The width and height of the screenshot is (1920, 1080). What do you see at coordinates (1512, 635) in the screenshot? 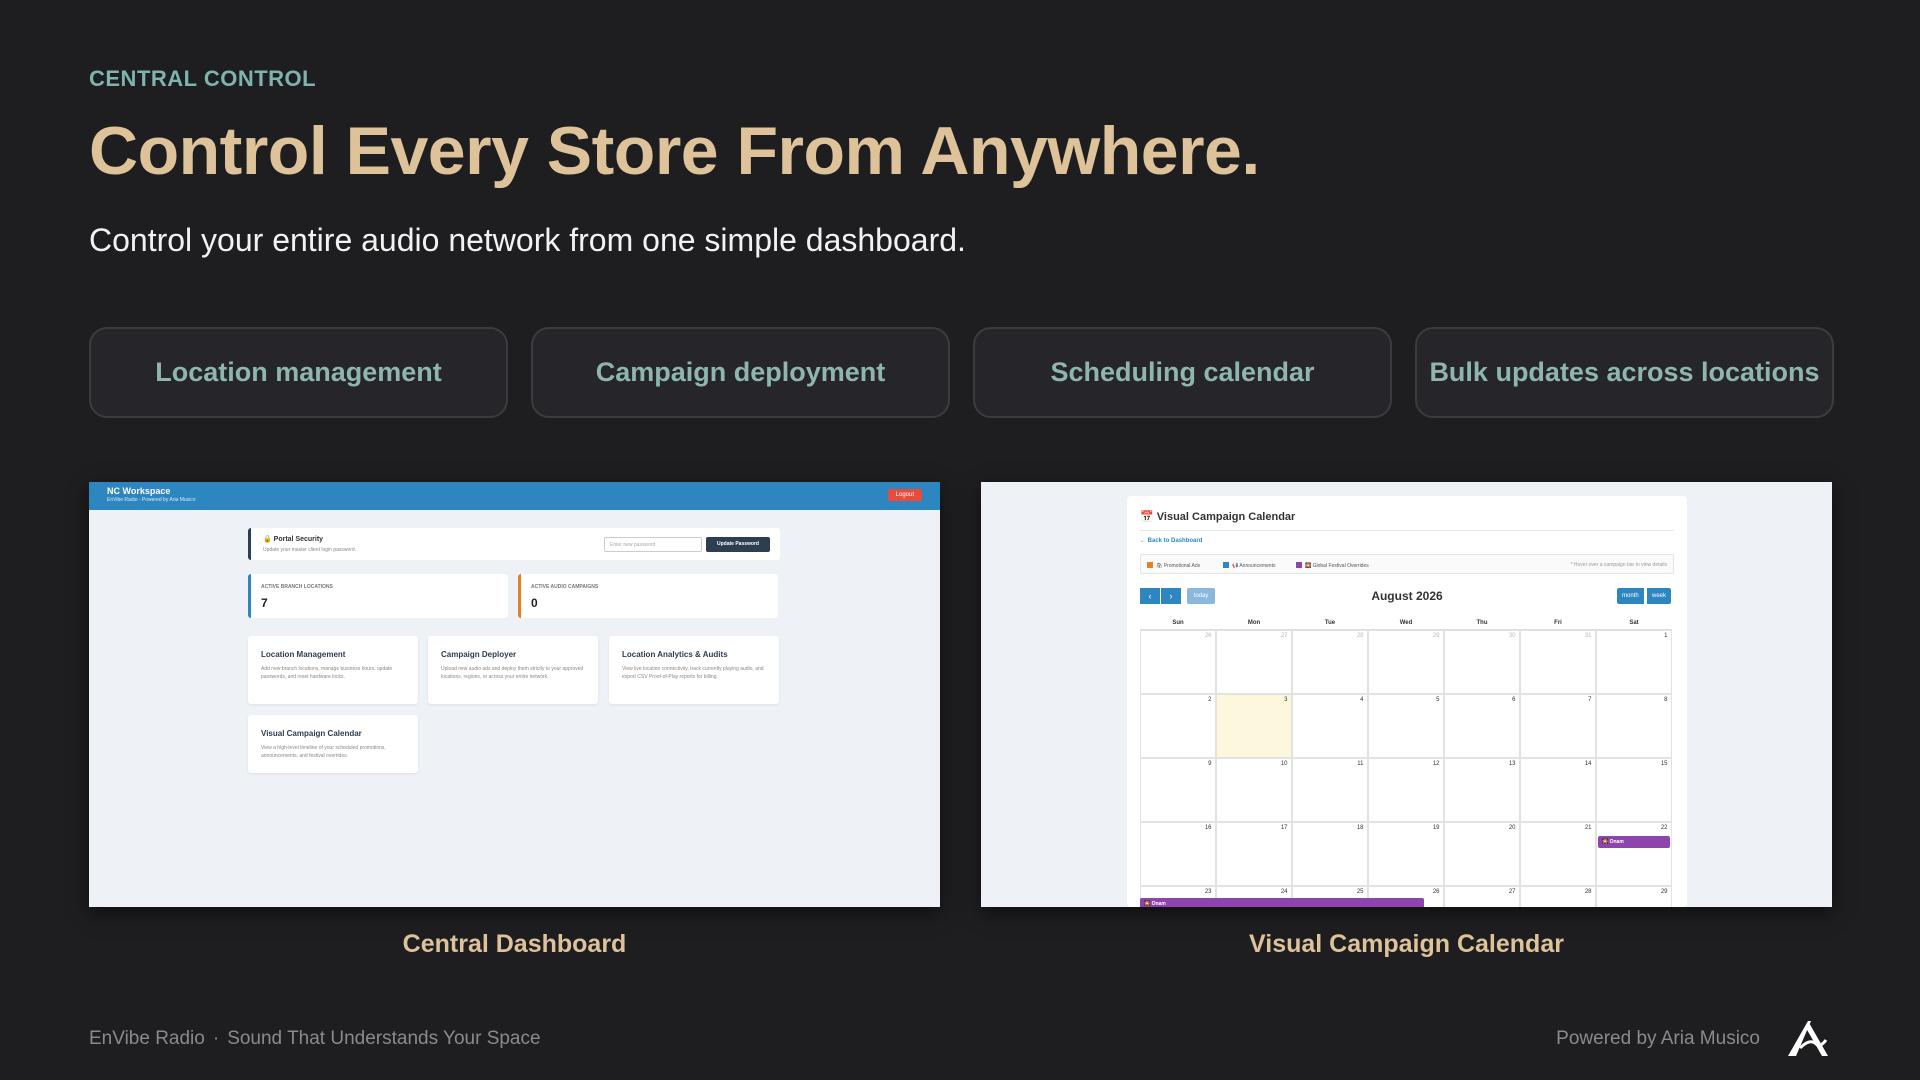
I see `calendar-day-number: 30` at bounding box center [1512, 635].